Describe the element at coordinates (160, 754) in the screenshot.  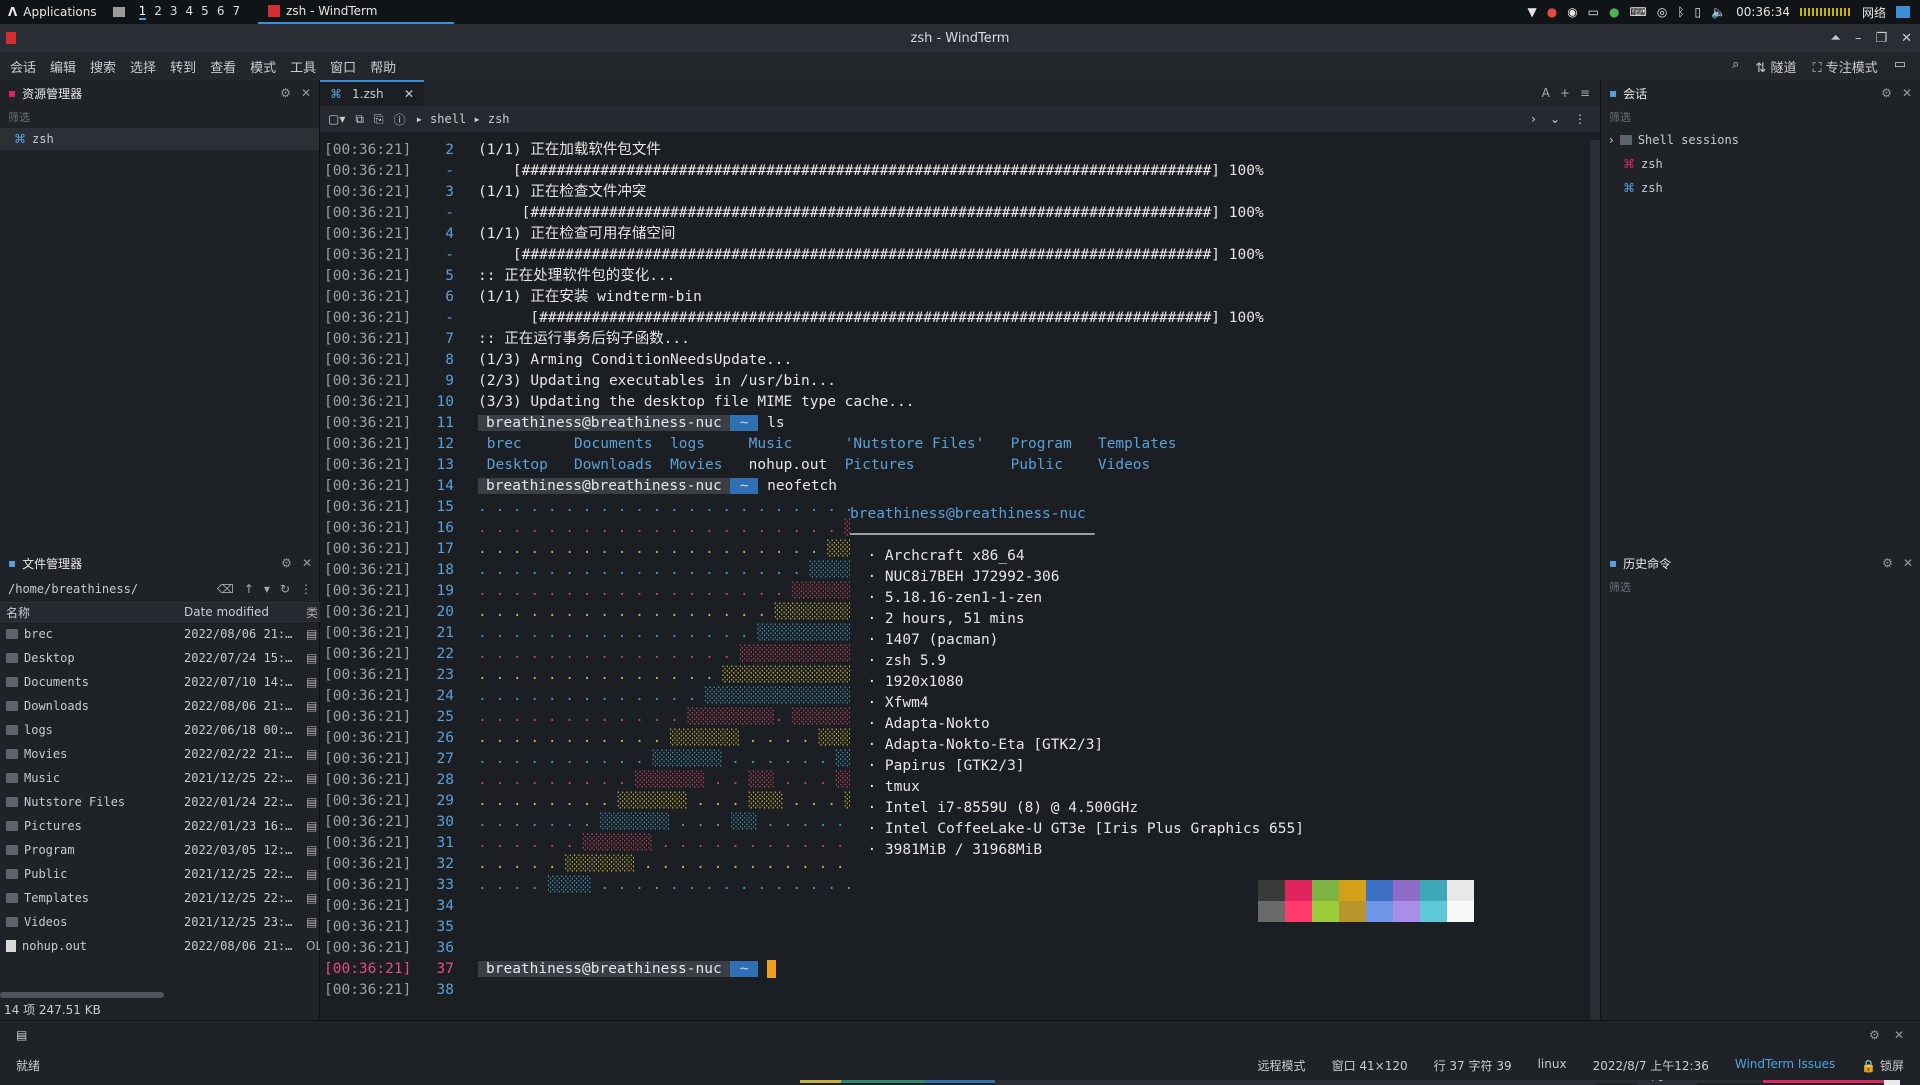
I see `file-row: Movies 2022/02/22 21:… ▤` at that location.